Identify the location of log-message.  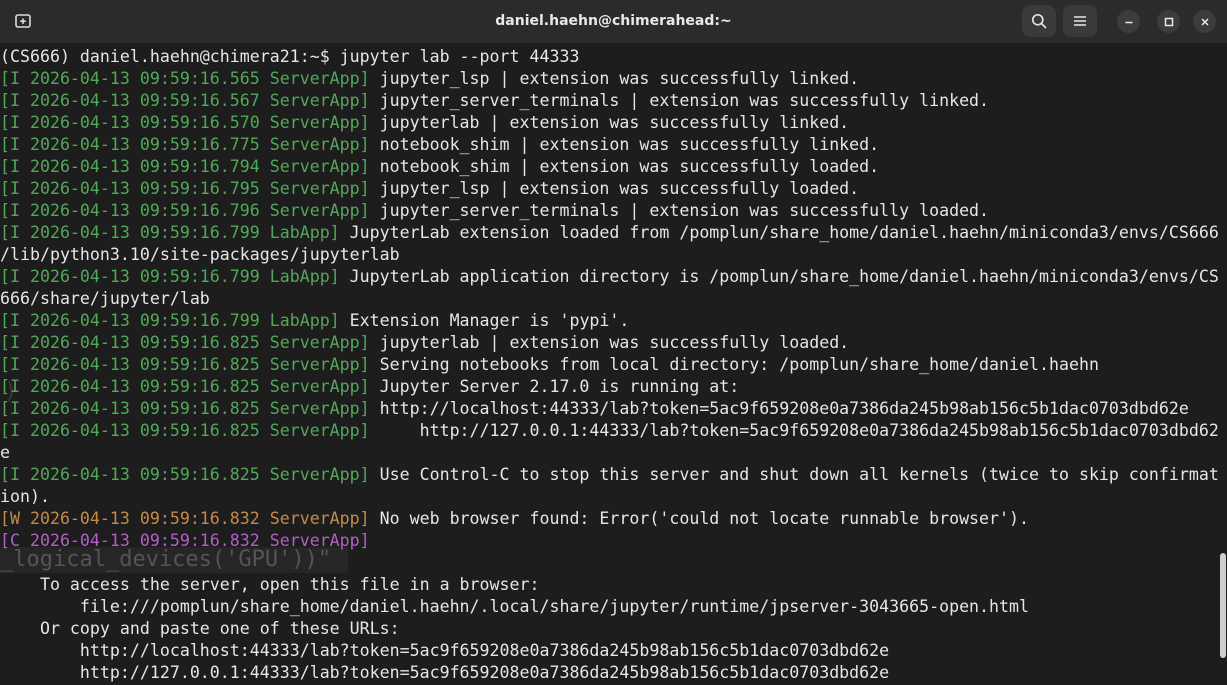
(20, 562).